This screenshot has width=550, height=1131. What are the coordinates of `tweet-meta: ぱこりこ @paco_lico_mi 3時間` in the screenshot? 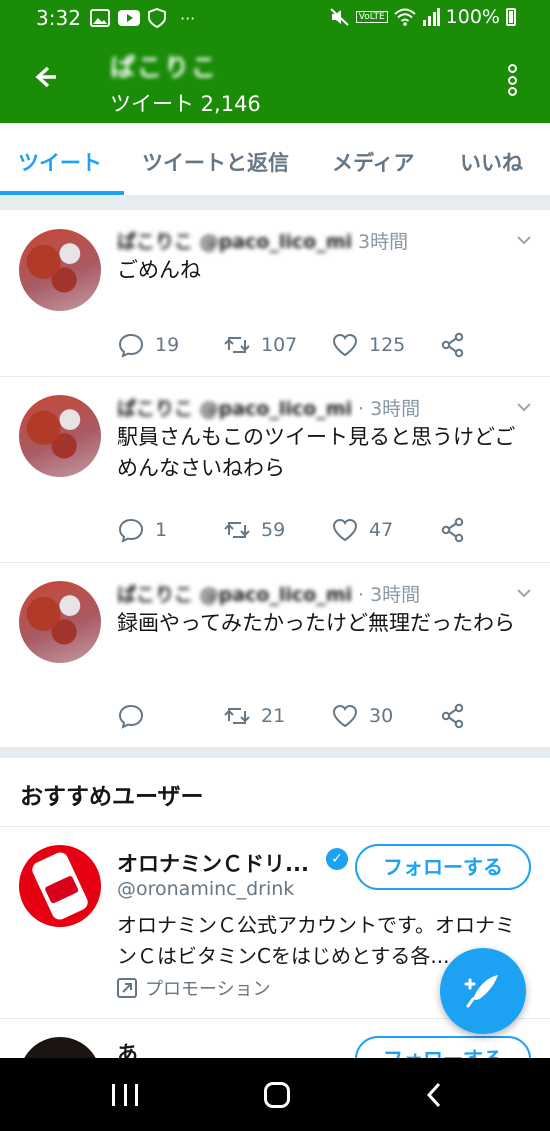 It's located at (262, 240).